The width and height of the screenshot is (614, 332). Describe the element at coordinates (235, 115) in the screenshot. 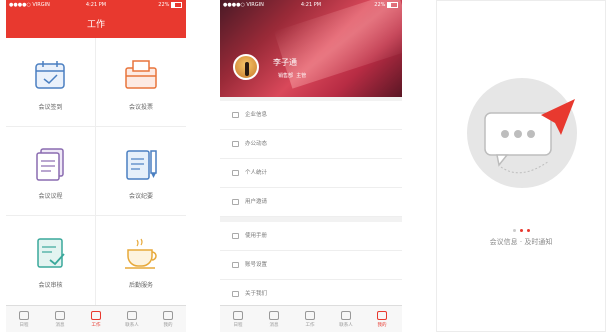

I see `building-icon` at that location.